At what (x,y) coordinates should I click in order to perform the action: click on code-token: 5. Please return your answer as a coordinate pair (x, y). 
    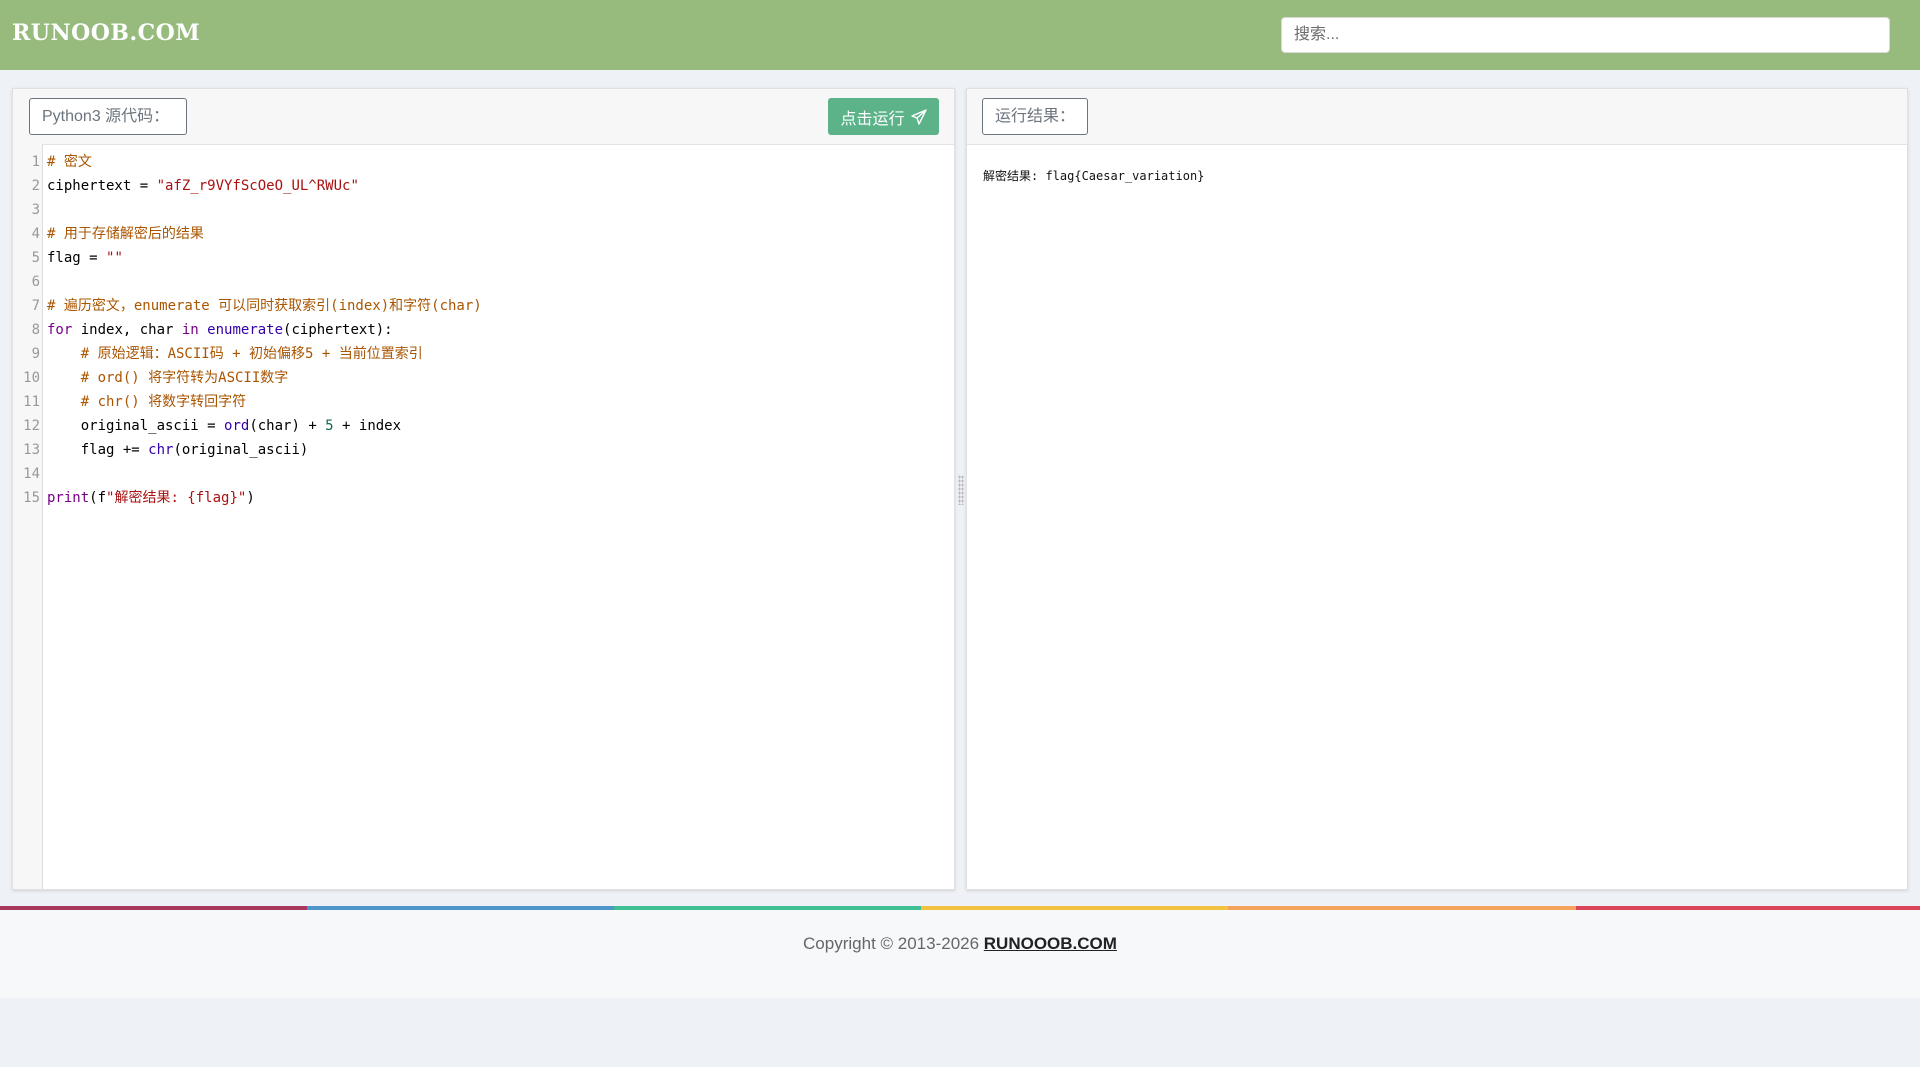
    Looking at the image, I should click on (329, 426).